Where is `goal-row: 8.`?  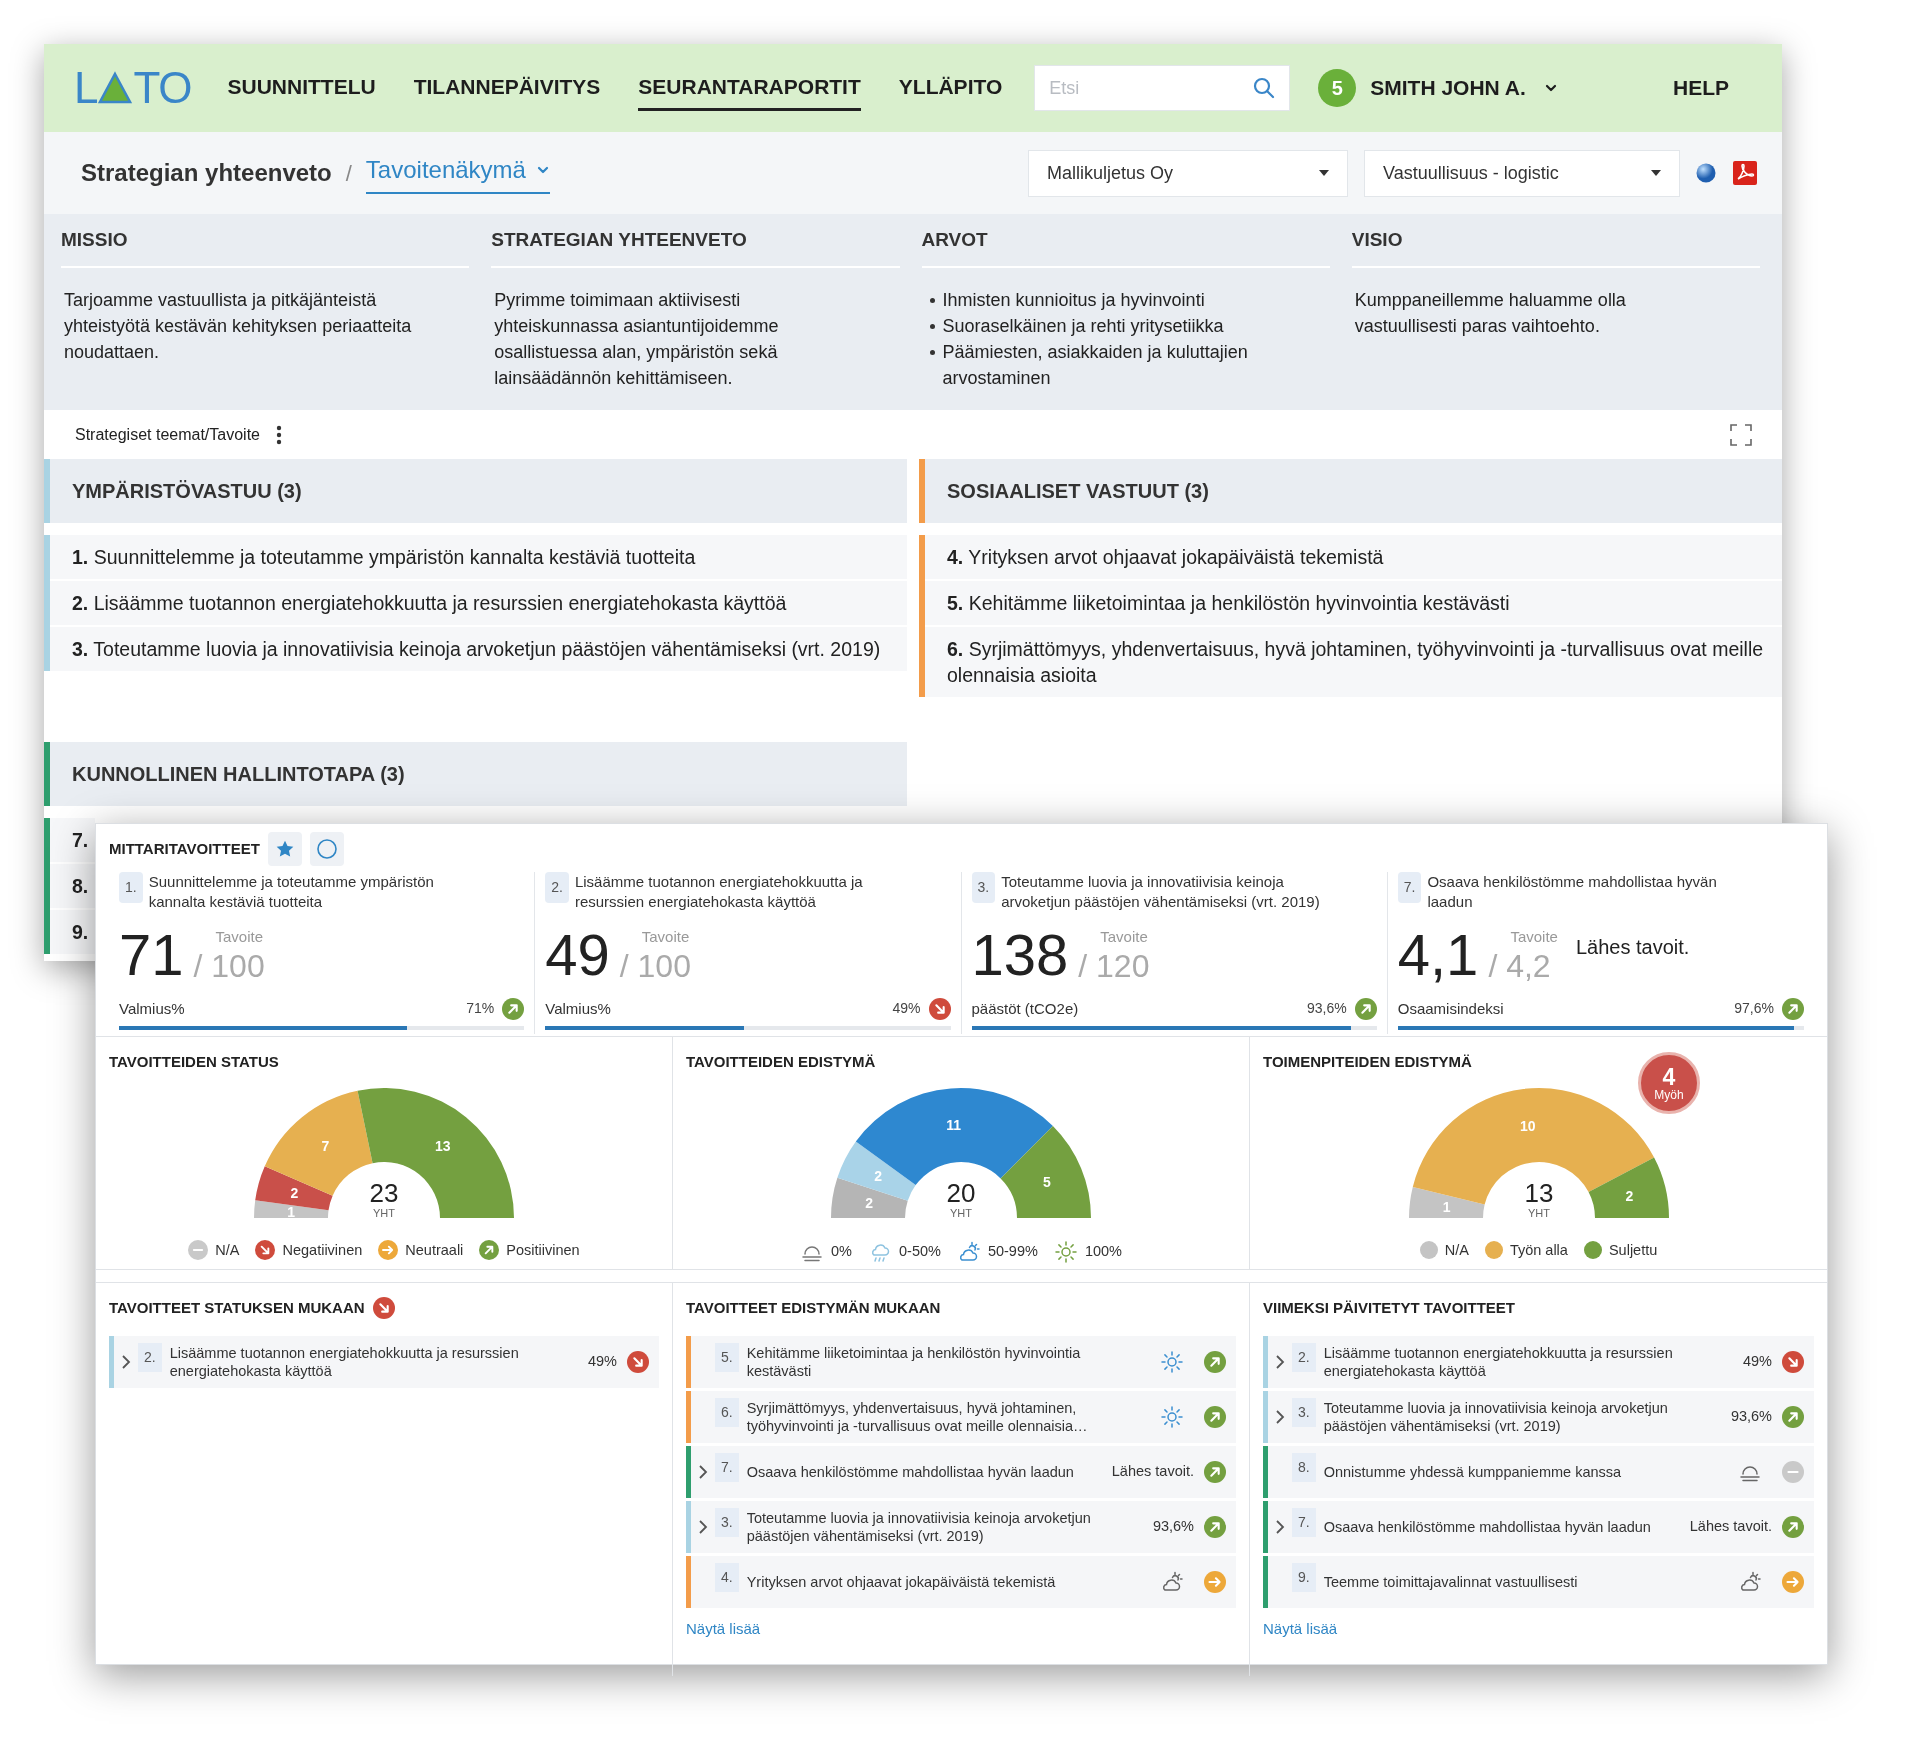 goal-row: 8. is located at coordinates (72, 886).